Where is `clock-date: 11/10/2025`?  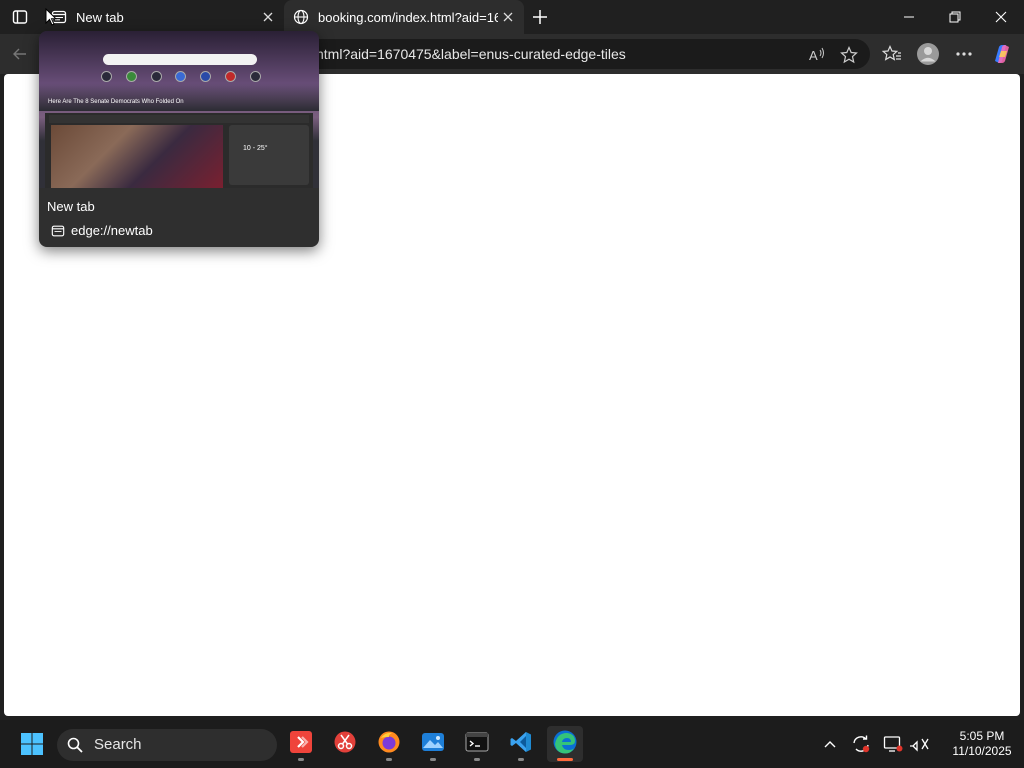 clock-date: 11/10/2025 is located at coordinates (982, 751).